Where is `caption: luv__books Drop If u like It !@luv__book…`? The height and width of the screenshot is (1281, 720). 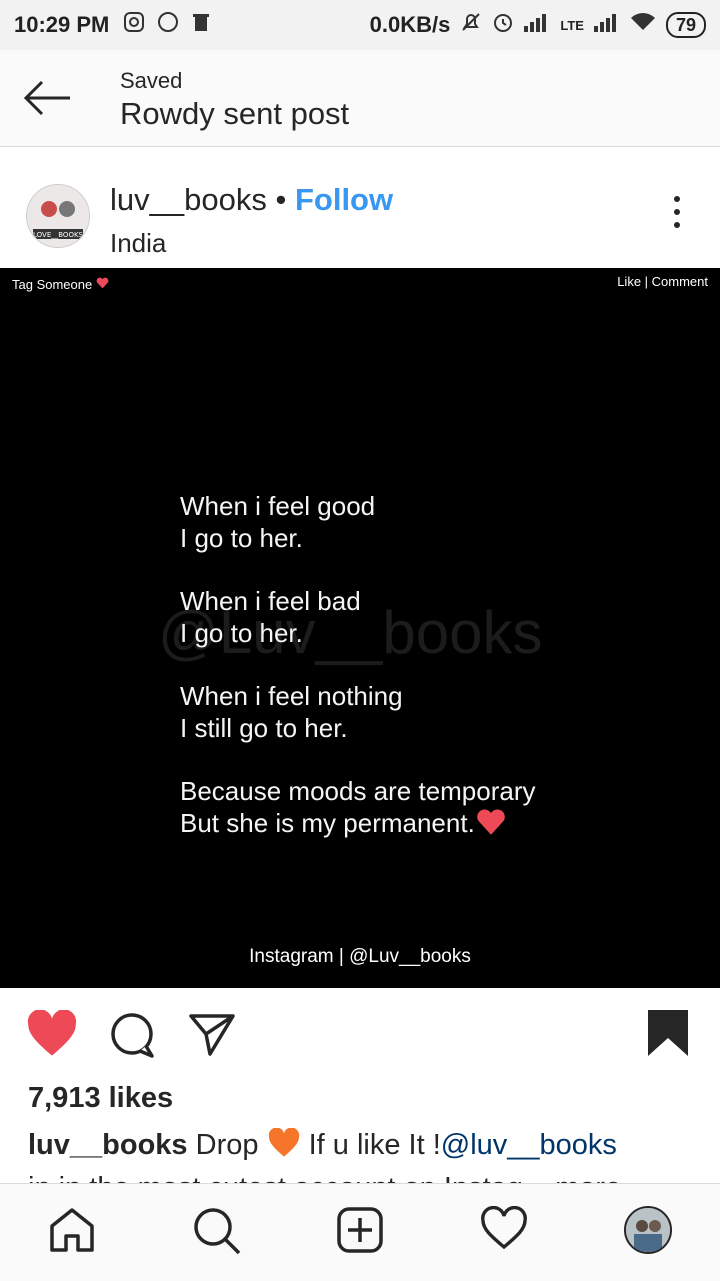 caption: luv__books Drop If u like It !@luv__book… is located at coordinates (322, 1144).